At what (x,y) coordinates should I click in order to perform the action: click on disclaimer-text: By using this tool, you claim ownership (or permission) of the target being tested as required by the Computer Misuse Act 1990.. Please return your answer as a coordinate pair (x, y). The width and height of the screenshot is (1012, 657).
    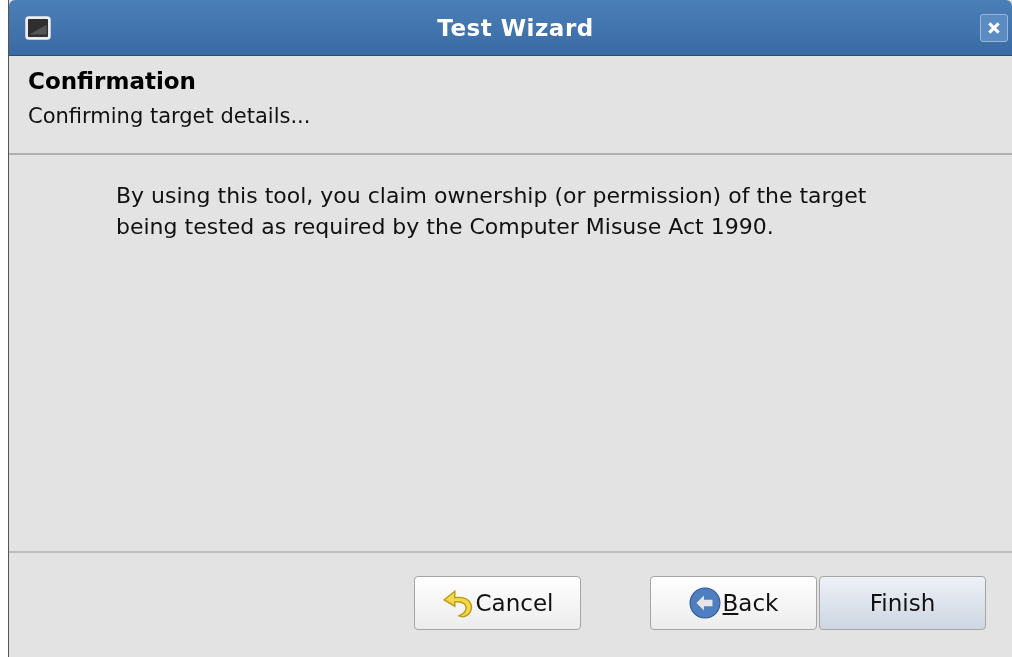
    Looking at the image, I should click on (492, 211).